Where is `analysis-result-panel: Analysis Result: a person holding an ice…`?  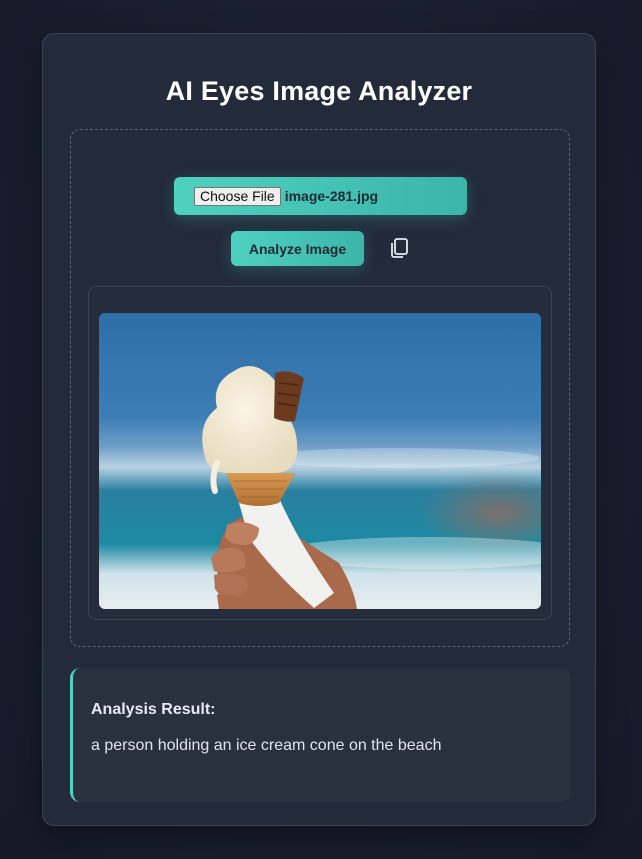 analysis-result-panel: Analysis Result: a person holding an ice… is located at coordinates (320, 735).